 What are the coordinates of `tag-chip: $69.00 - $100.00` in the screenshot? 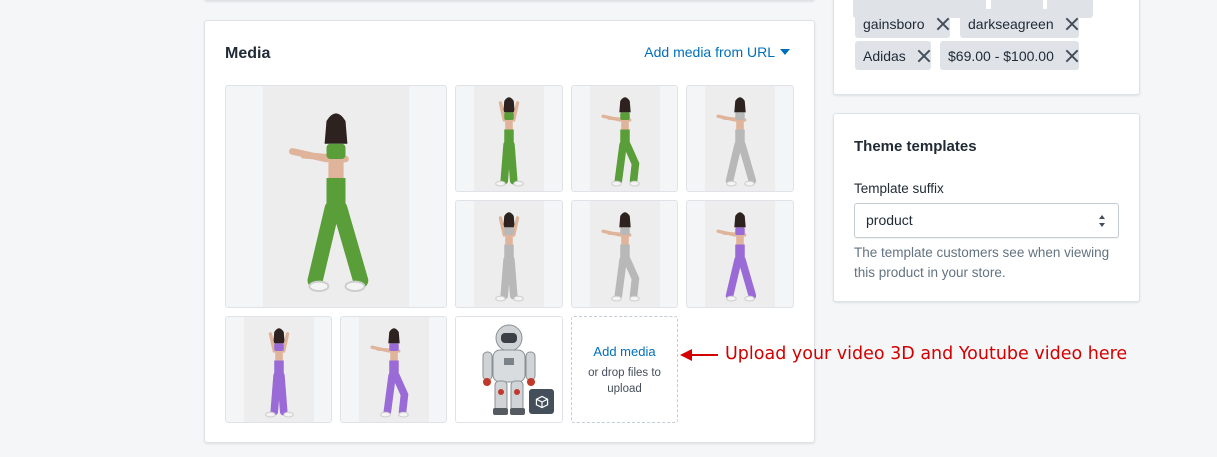 It's located at (1009, 55).